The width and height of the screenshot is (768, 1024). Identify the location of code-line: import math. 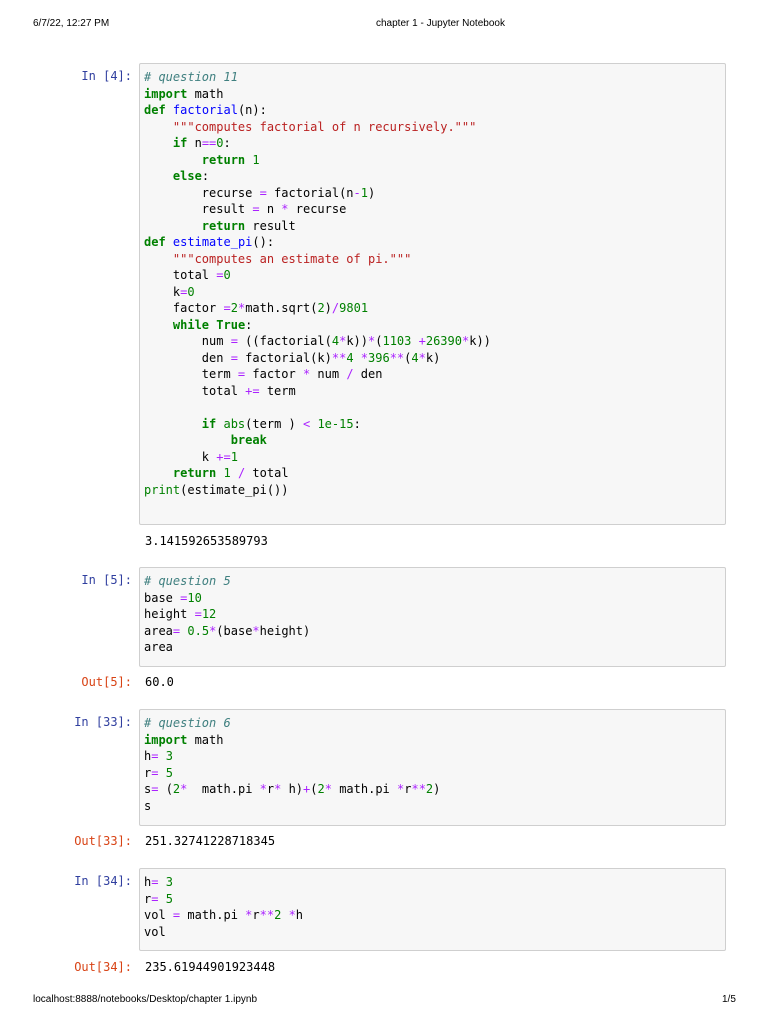
(432, 94).